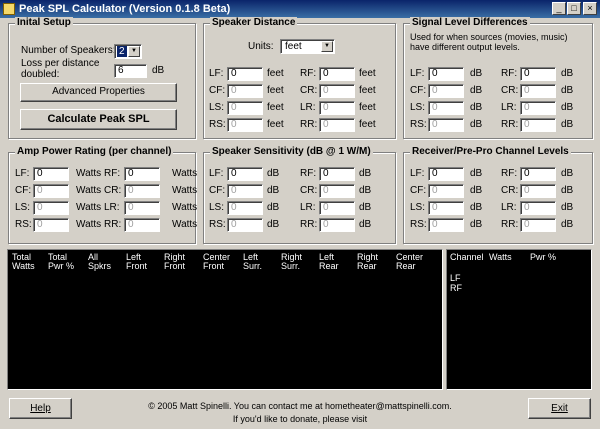  What do you see at coordinates (142, 225) in the screenshot?
I see `amp-rr-input: 0` at bounding box center [142, 225].